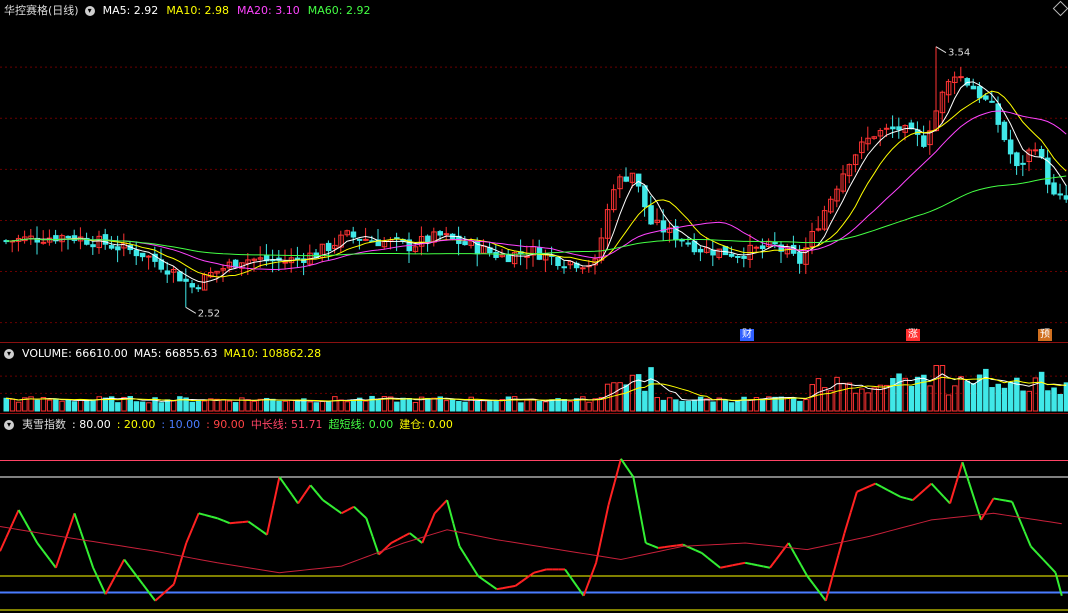  Describe the element at coordinates (913, 335) in the screenshot. I see `event-badge: 涨` at that location.